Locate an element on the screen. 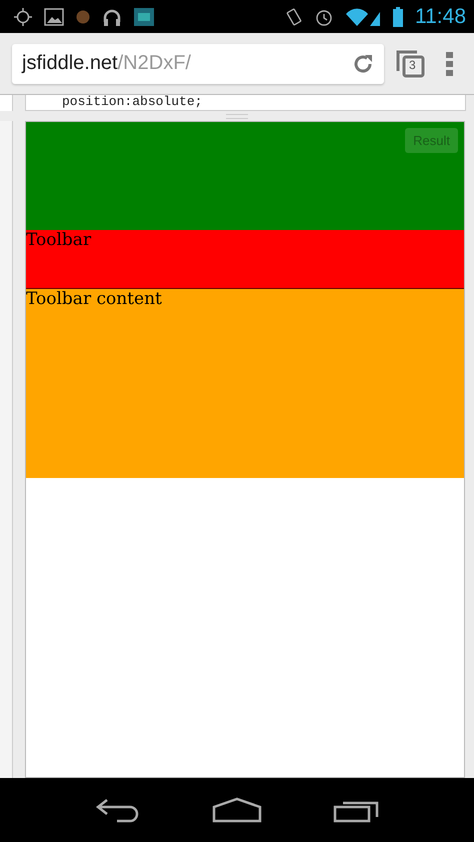  side-pane-edge is located at coordinates (6, 103).